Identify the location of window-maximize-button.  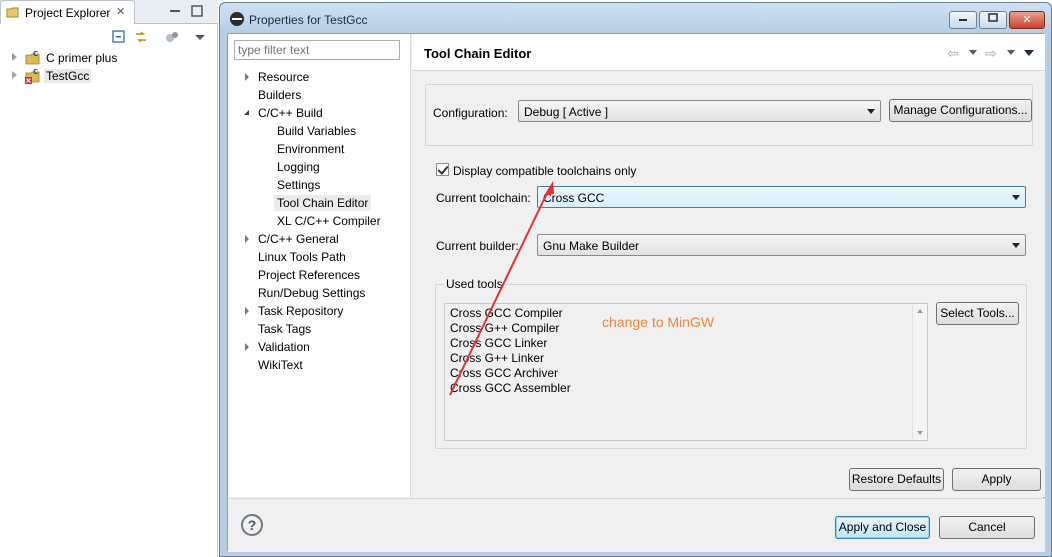
(993, 20).